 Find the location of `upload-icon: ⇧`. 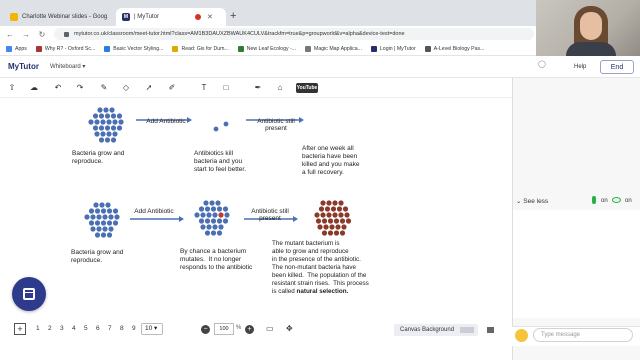

upload-icon: ⇧ is located at coordinates (12, 88).